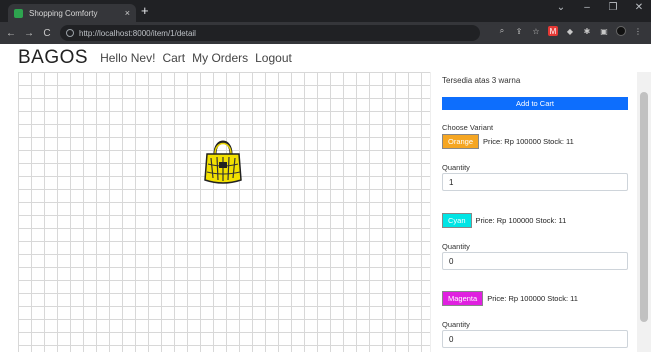 This screenshot has width=651, height=352. Describe the element at coordinates (173, 58) in the screenshot. I see `nav-cart: Cart` at that location.